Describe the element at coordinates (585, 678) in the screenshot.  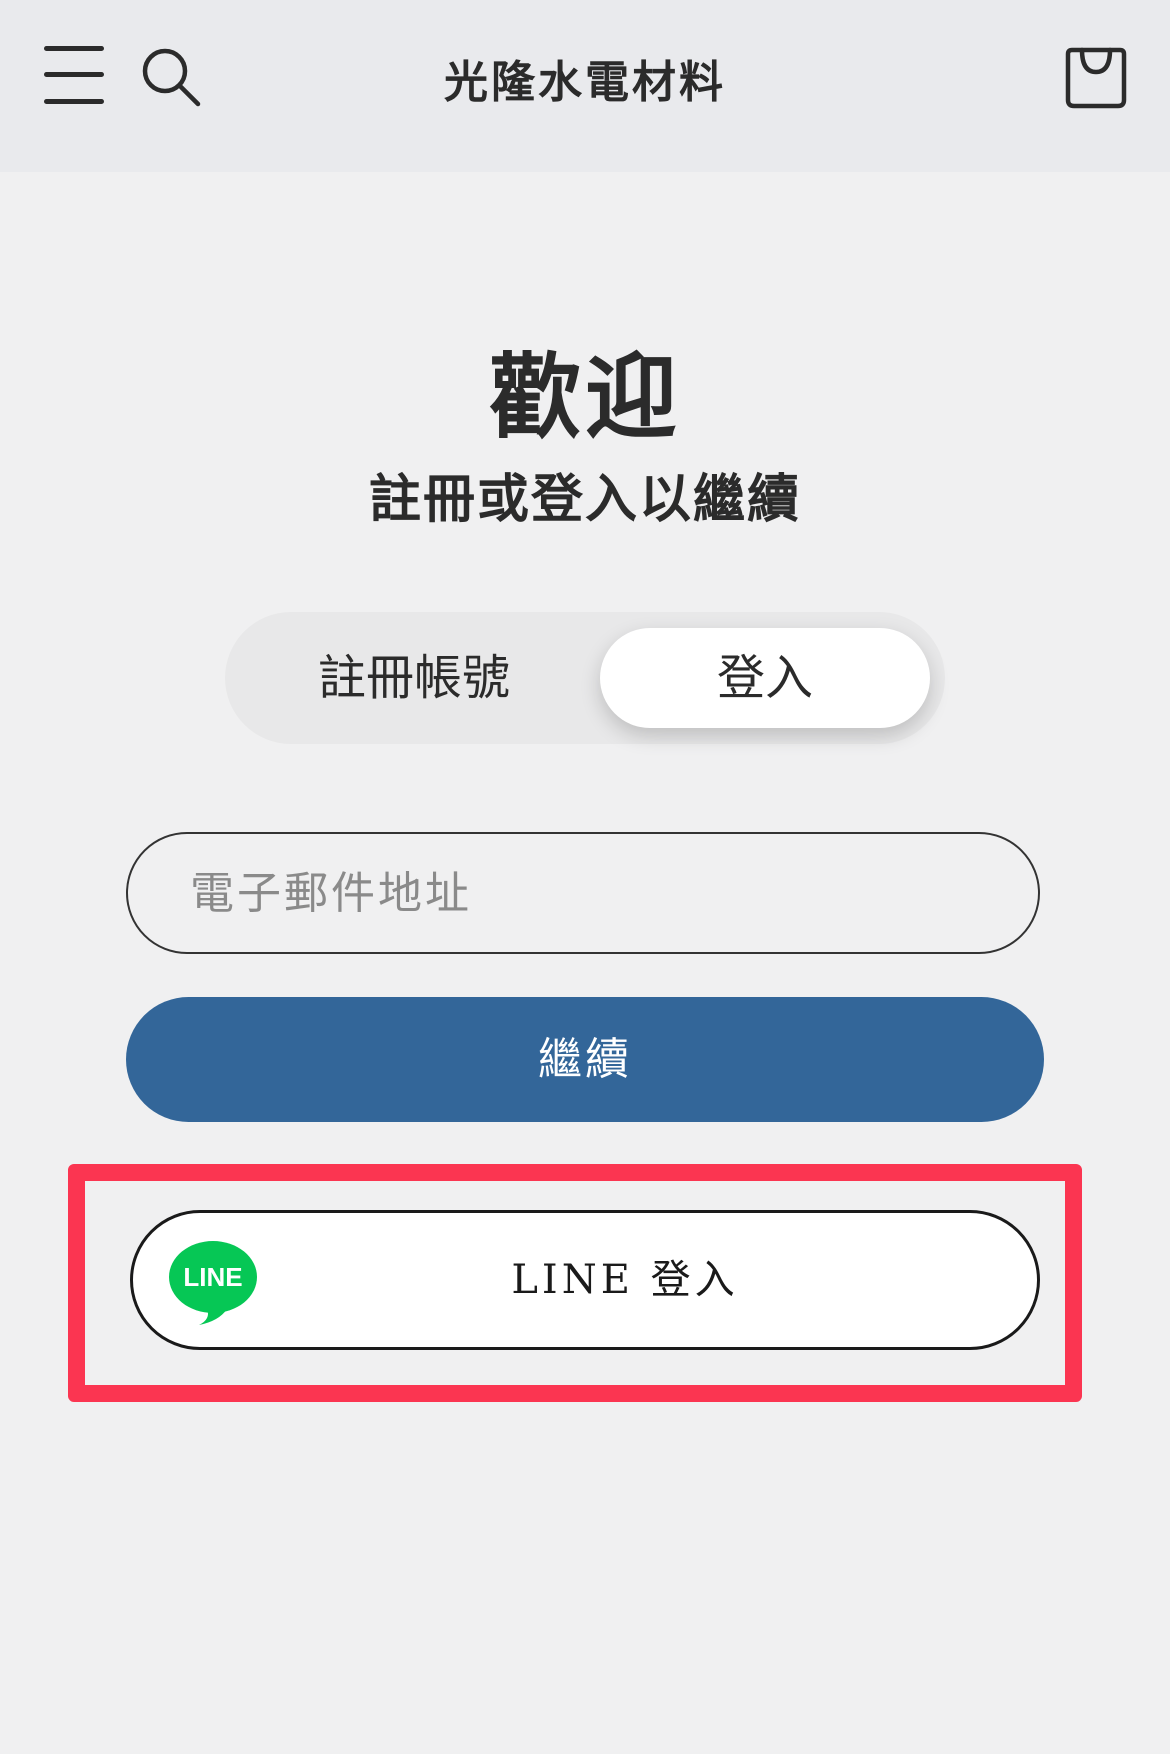
I see `auth-mode-toggle: 註冊帳號 登入` at that location.